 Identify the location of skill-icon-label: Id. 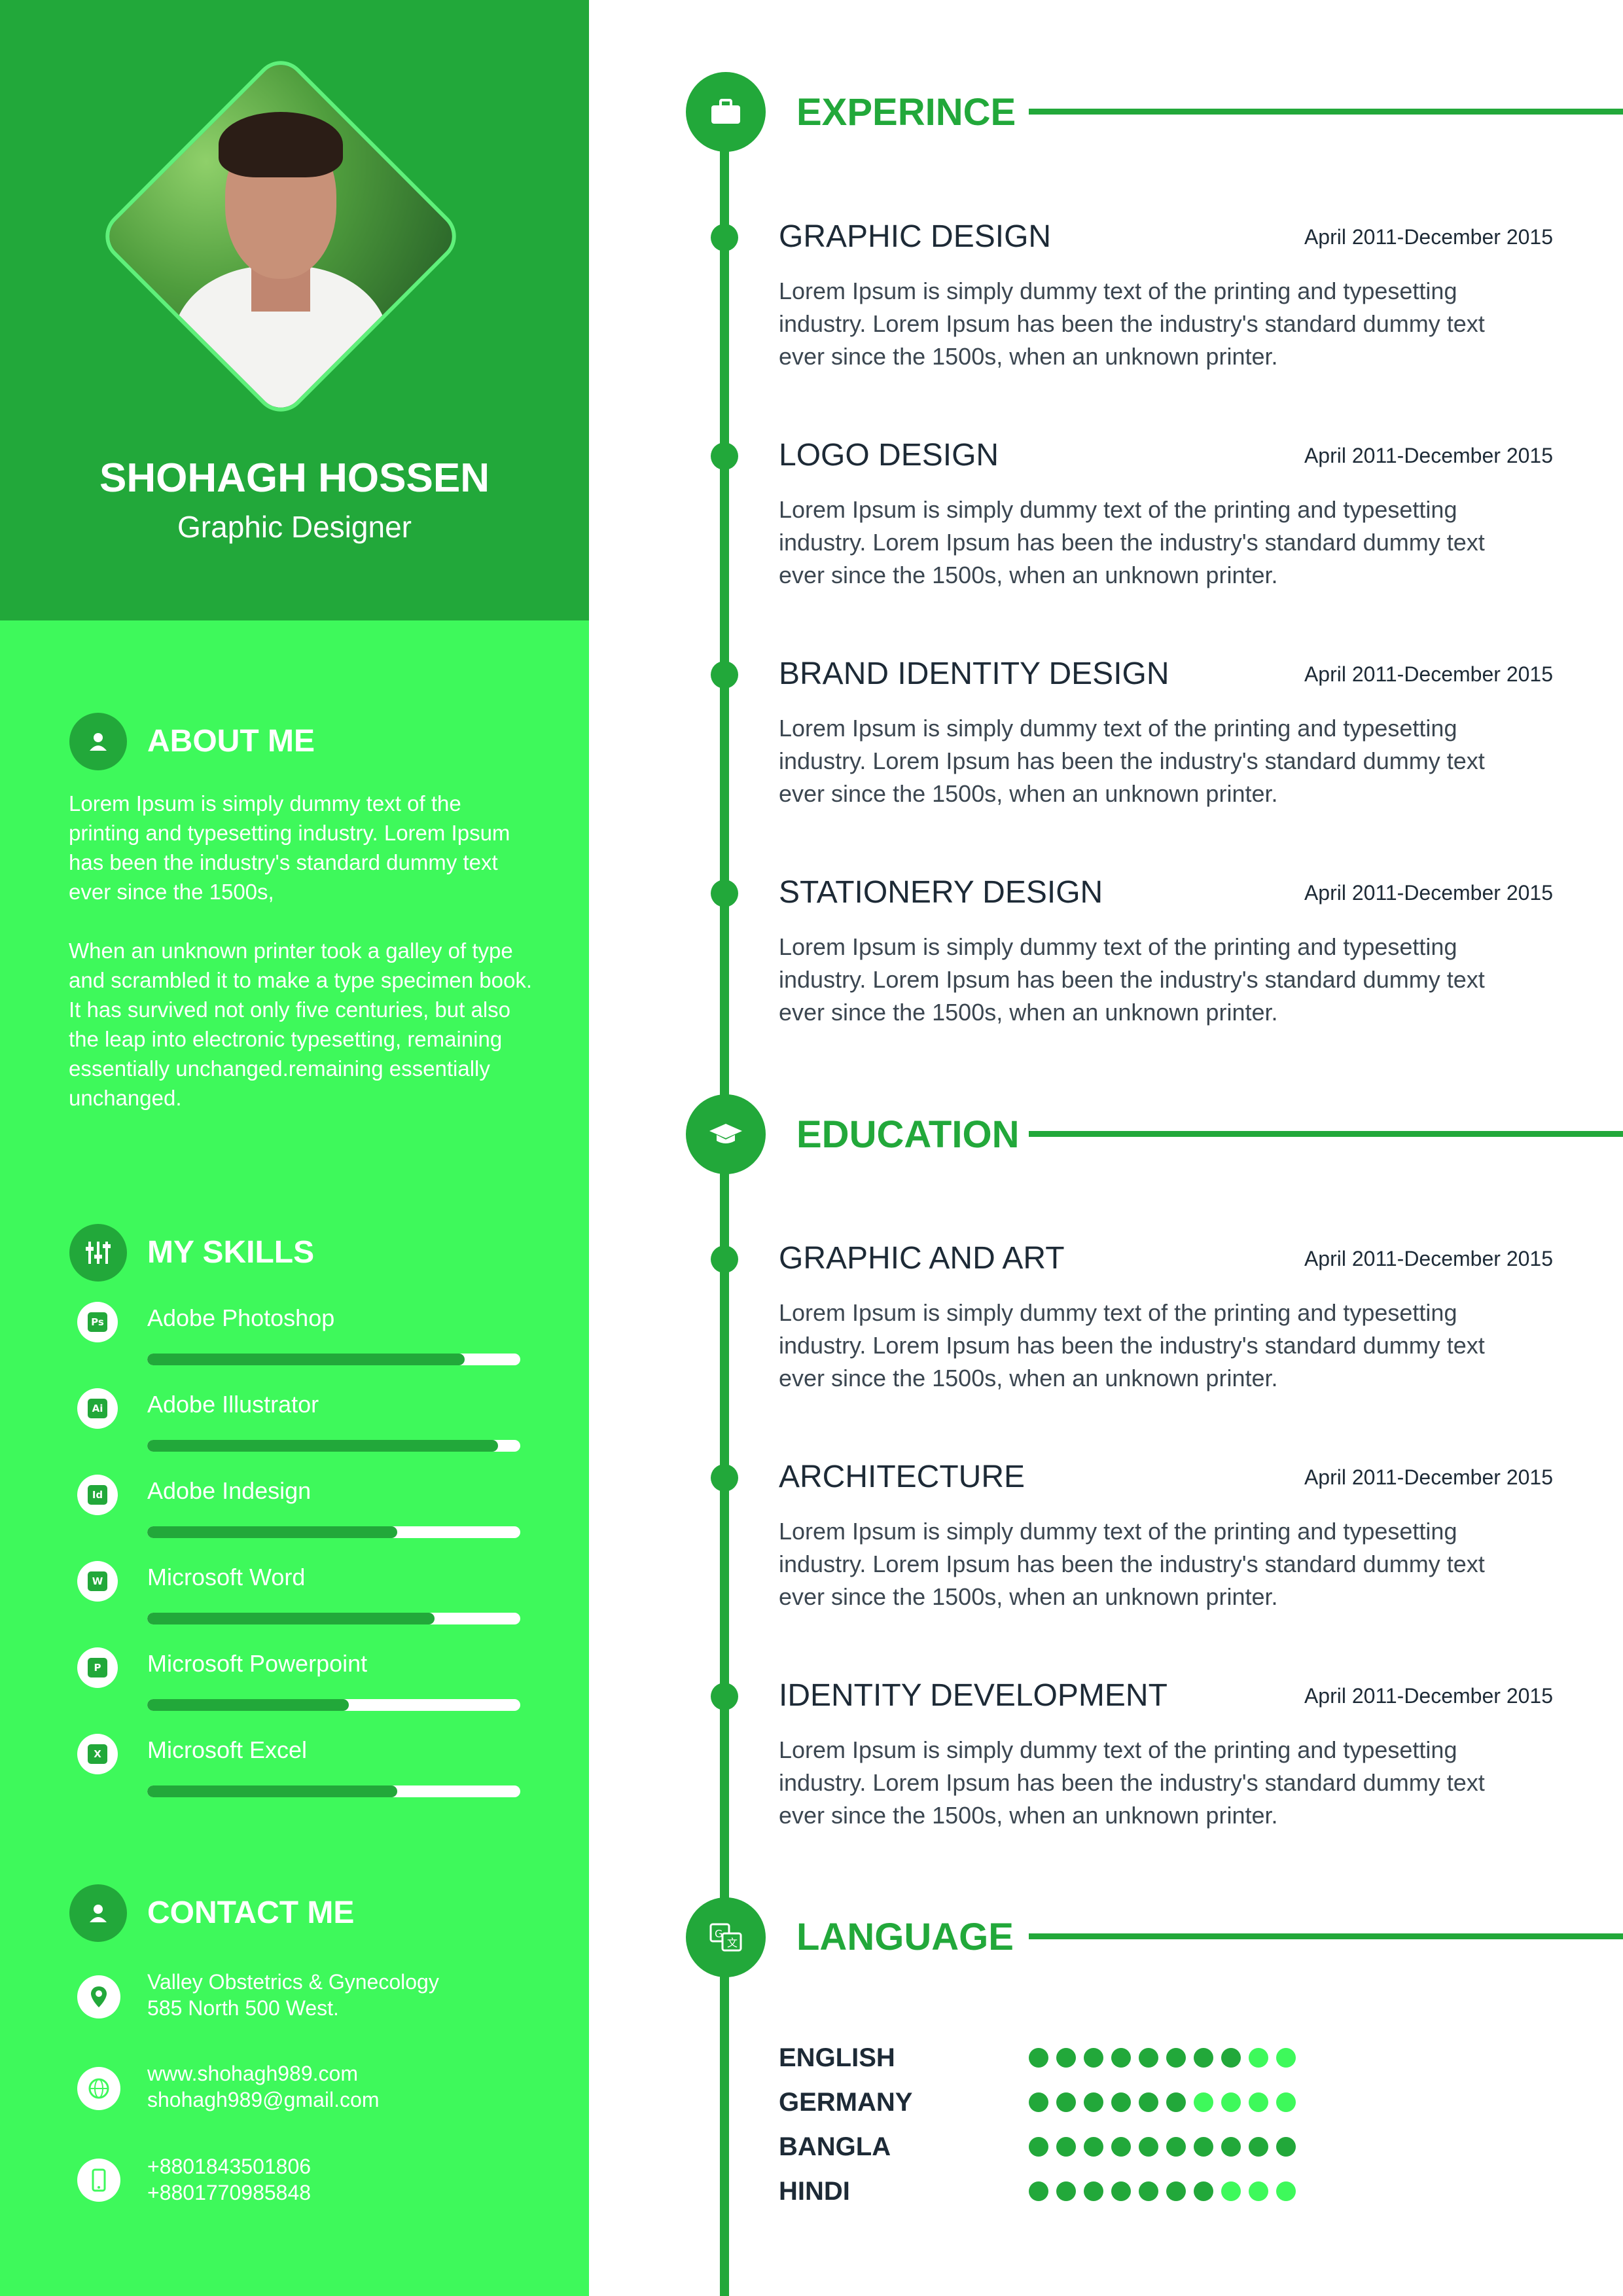
(97, 1495).